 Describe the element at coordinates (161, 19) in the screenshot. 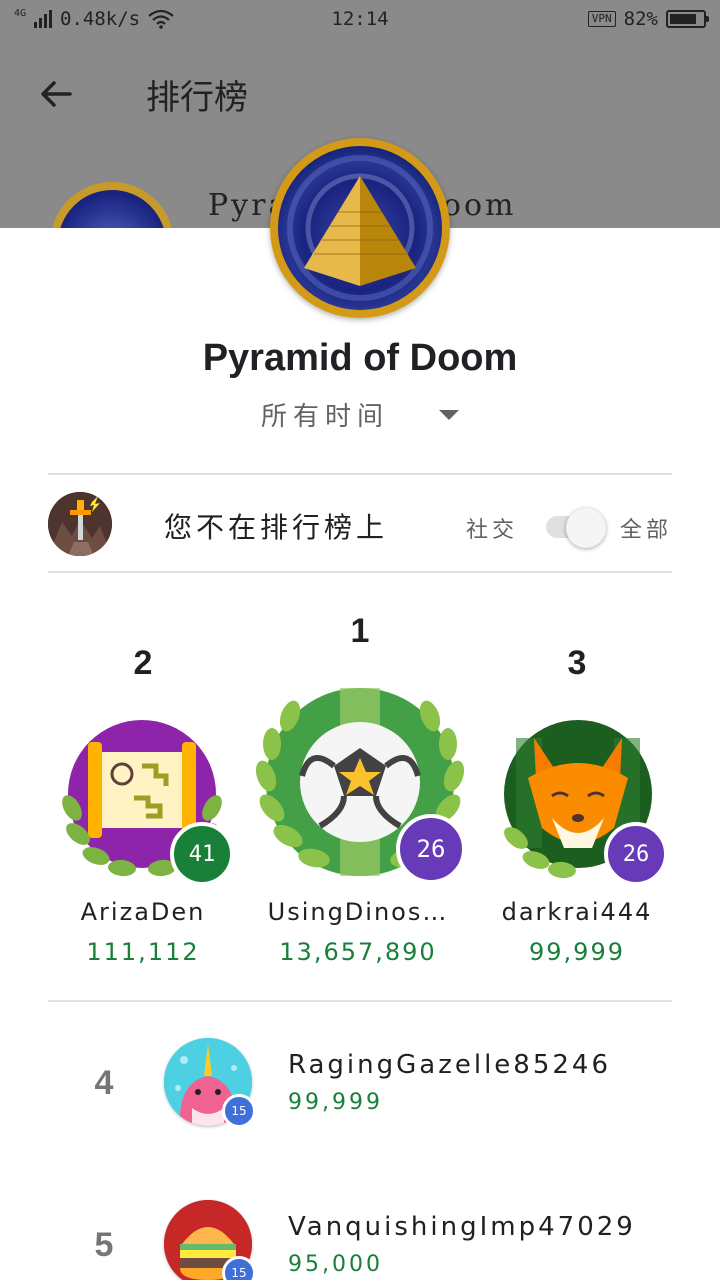

I see `wifi-icon` at that location.